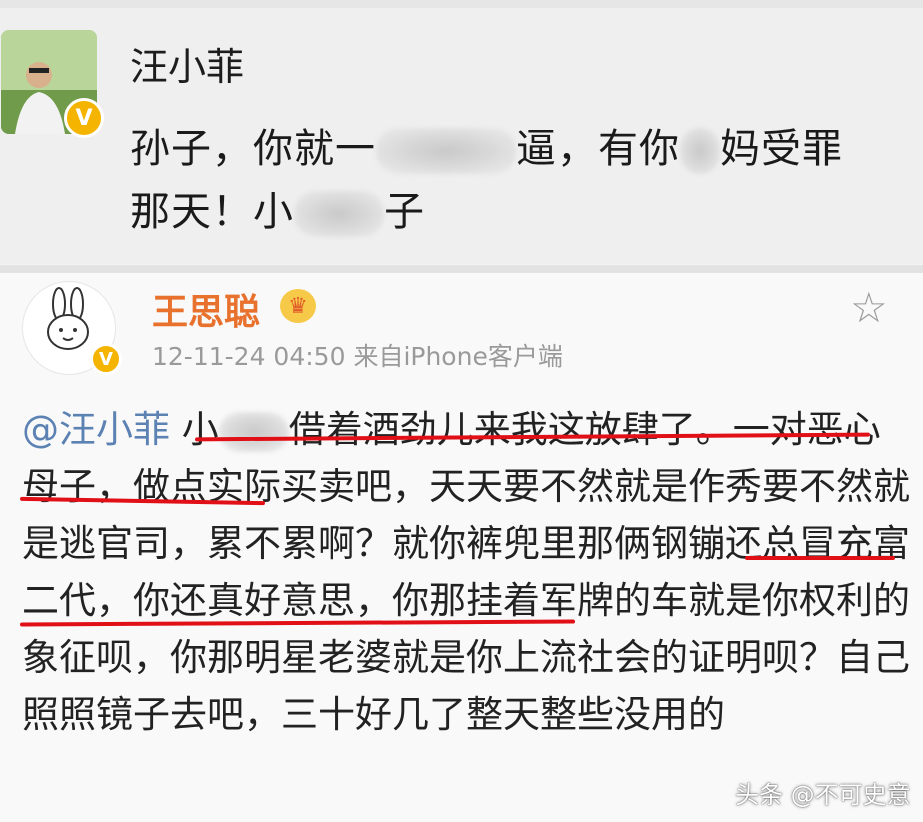 The width and height of the screenshot is (923, 822). Describe the element at coordinates (781, 149) in the screenshot. I see `post-text-part: 妈受罪` at that location.